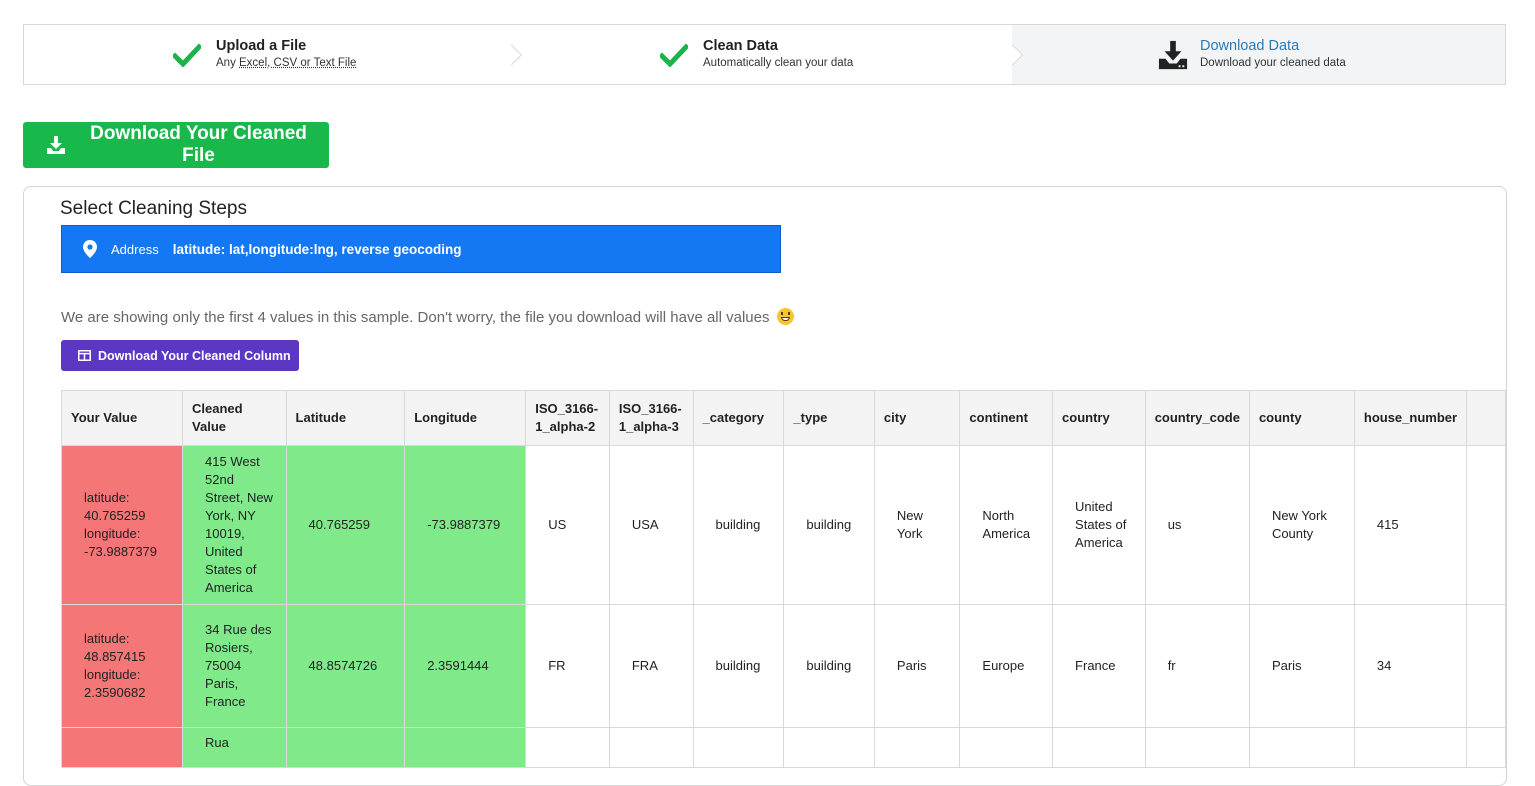 Image resolution: width=1535 pixels, height=786 pixels. What do you see at coordinates (1099, 418) in the screenshot?
I see `column-header: country` at bounding box center [1099, 418].